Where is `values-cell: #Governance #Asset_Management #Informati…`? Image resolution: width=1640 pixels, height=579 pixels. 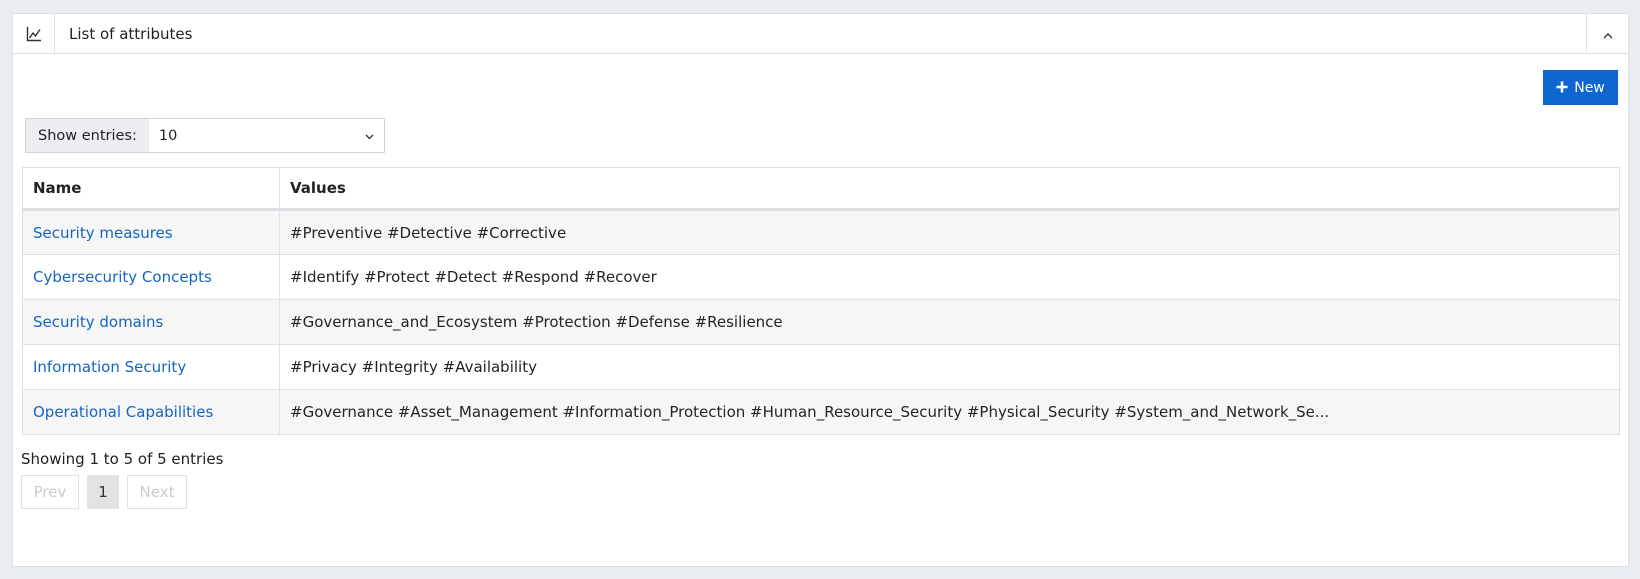
values-cell: #Governance #Asset_Management #Informati… is located at coordinates (949, 412).